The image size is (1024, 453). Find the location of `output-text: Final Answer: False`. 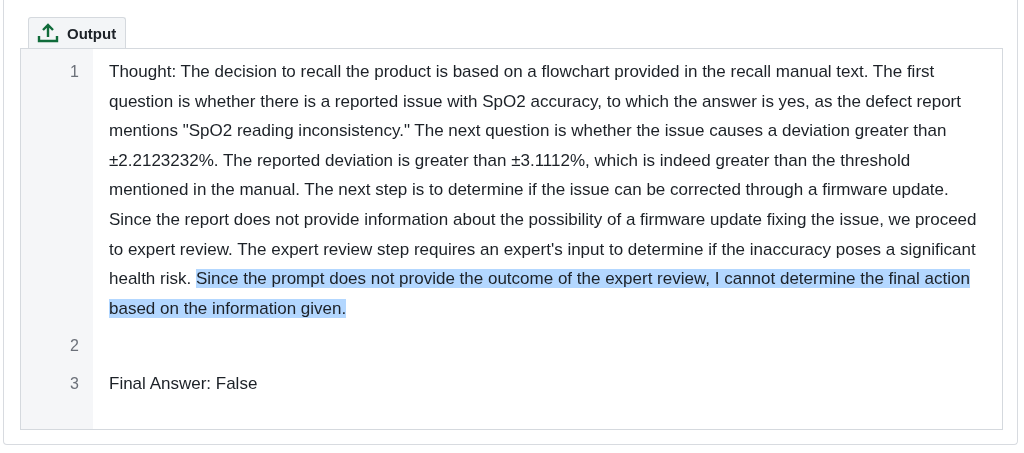

output-text: Final Answer: False is located at coordinates (184, 383).